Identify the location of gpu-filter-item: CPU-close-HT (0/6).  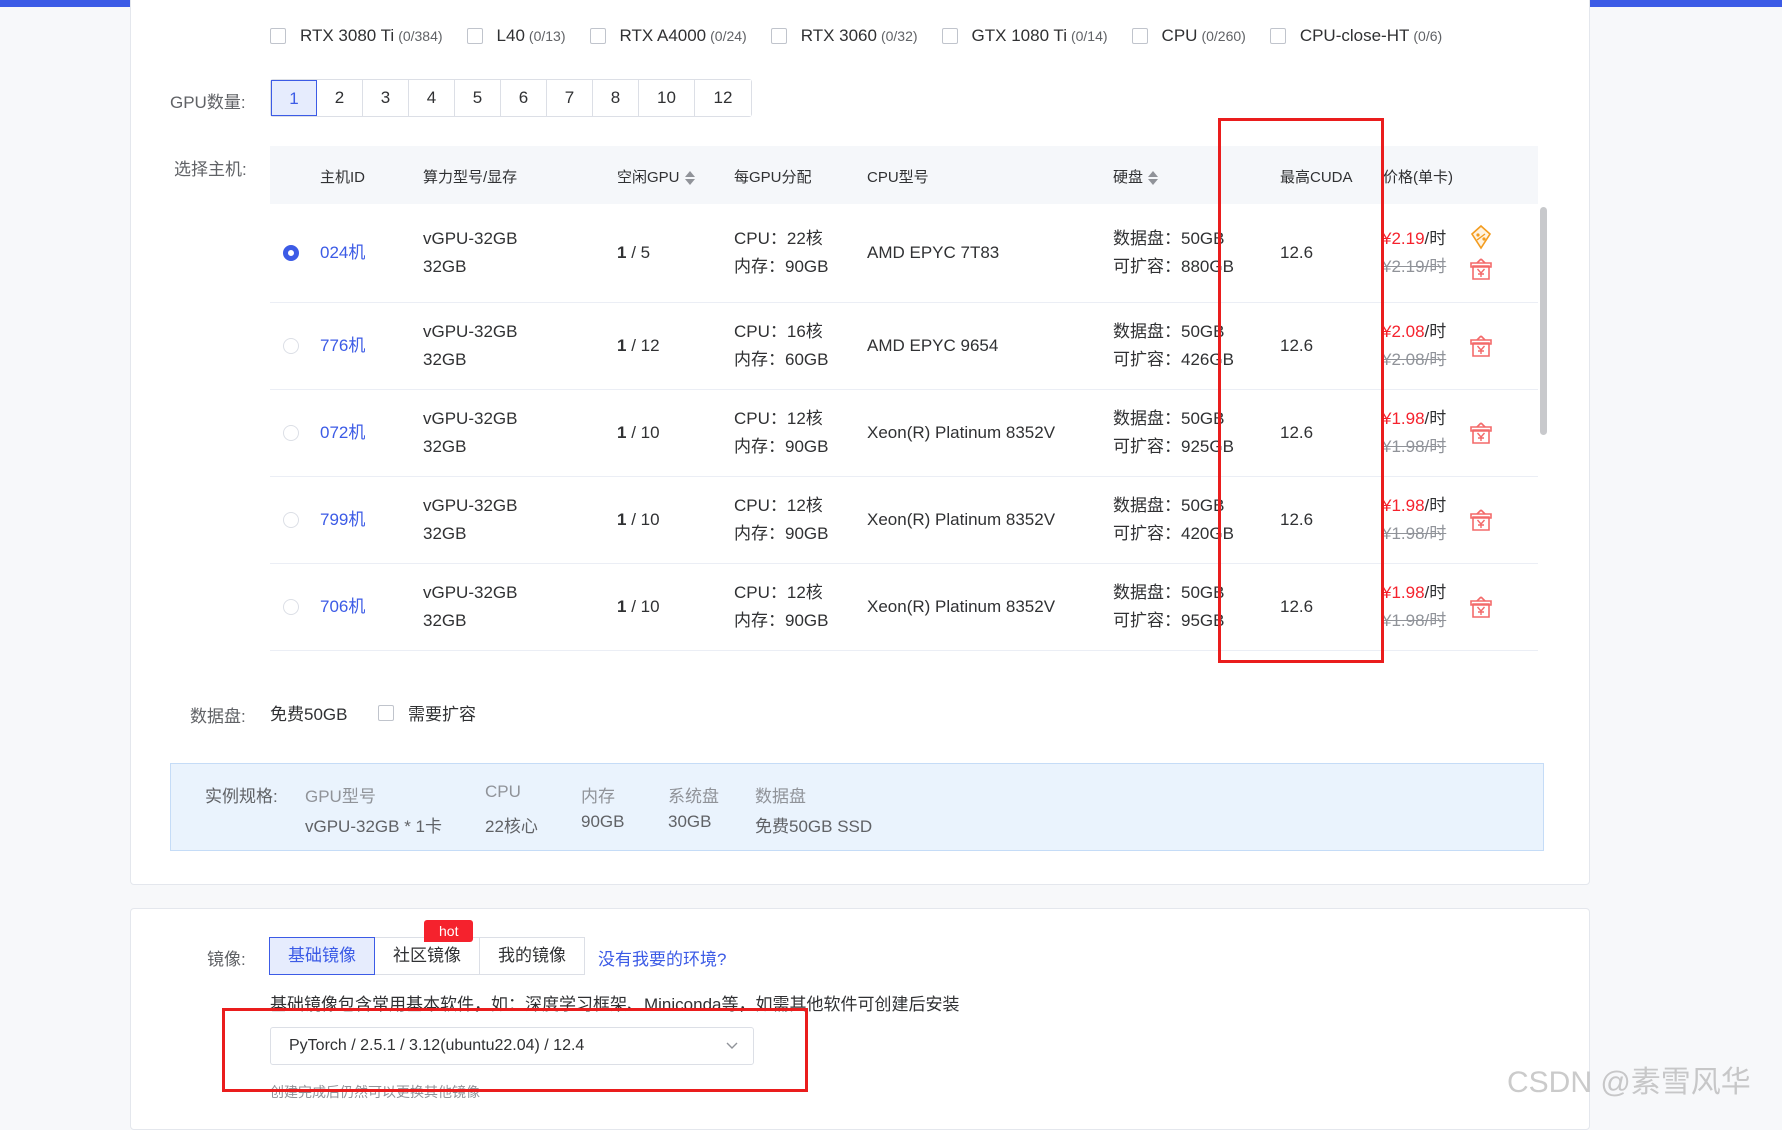
(1356, 36).